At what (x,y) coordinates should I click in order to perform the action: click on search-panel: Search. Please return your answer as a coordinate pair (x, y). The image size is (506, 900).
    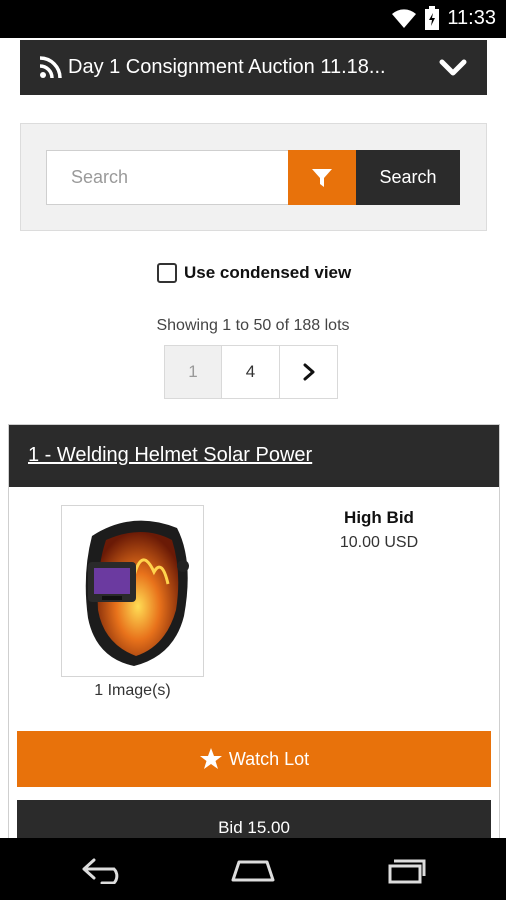
    Looking at the image, I should click on (253, 177).